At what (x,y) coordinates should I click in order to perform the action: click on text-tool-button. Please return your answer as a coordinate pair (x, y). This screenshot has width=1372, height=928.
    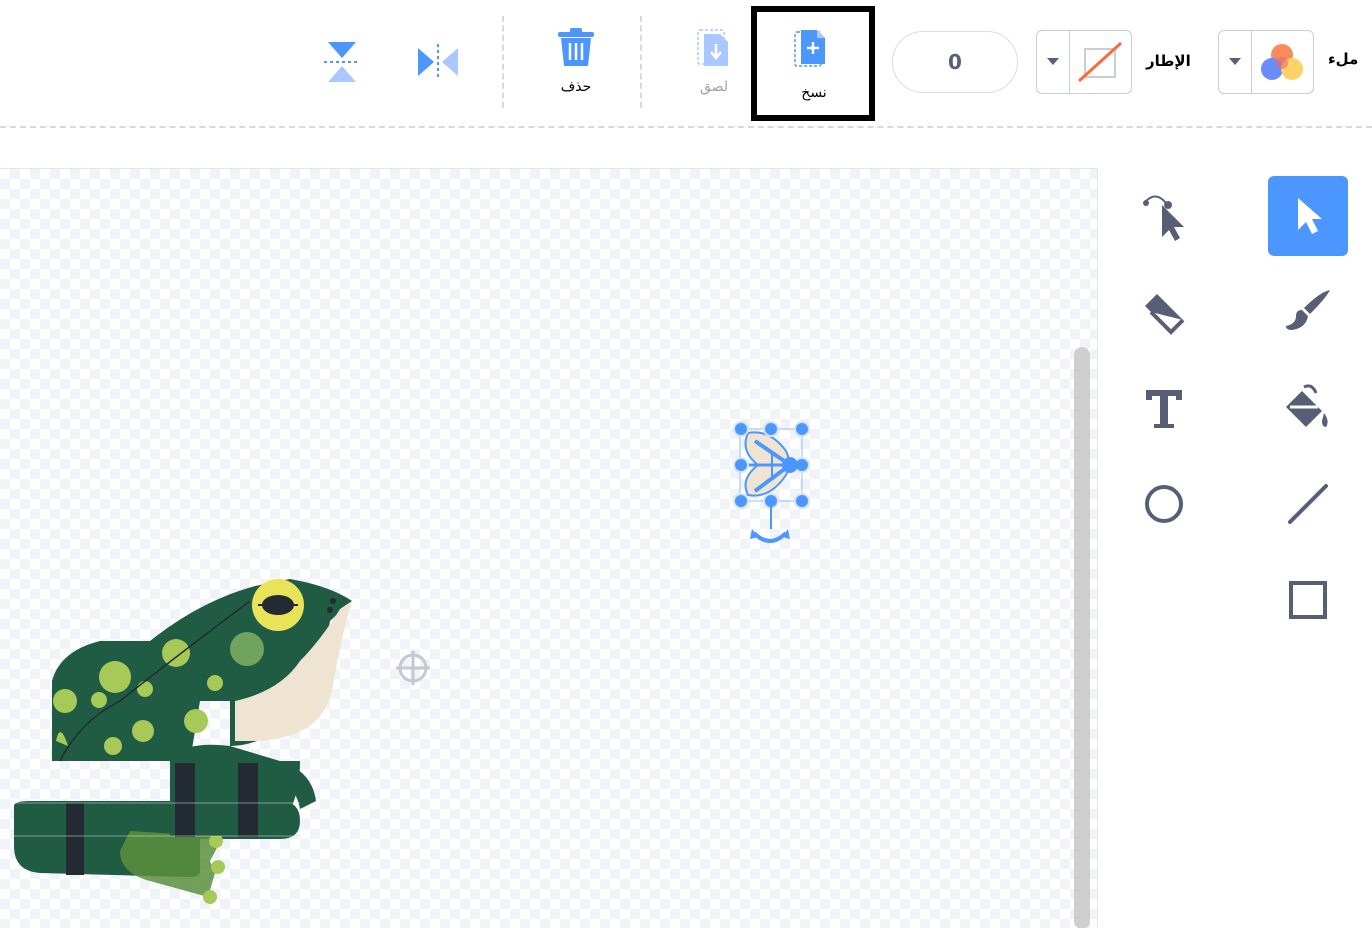
    Looking at the image, I should click on (1164, 408).